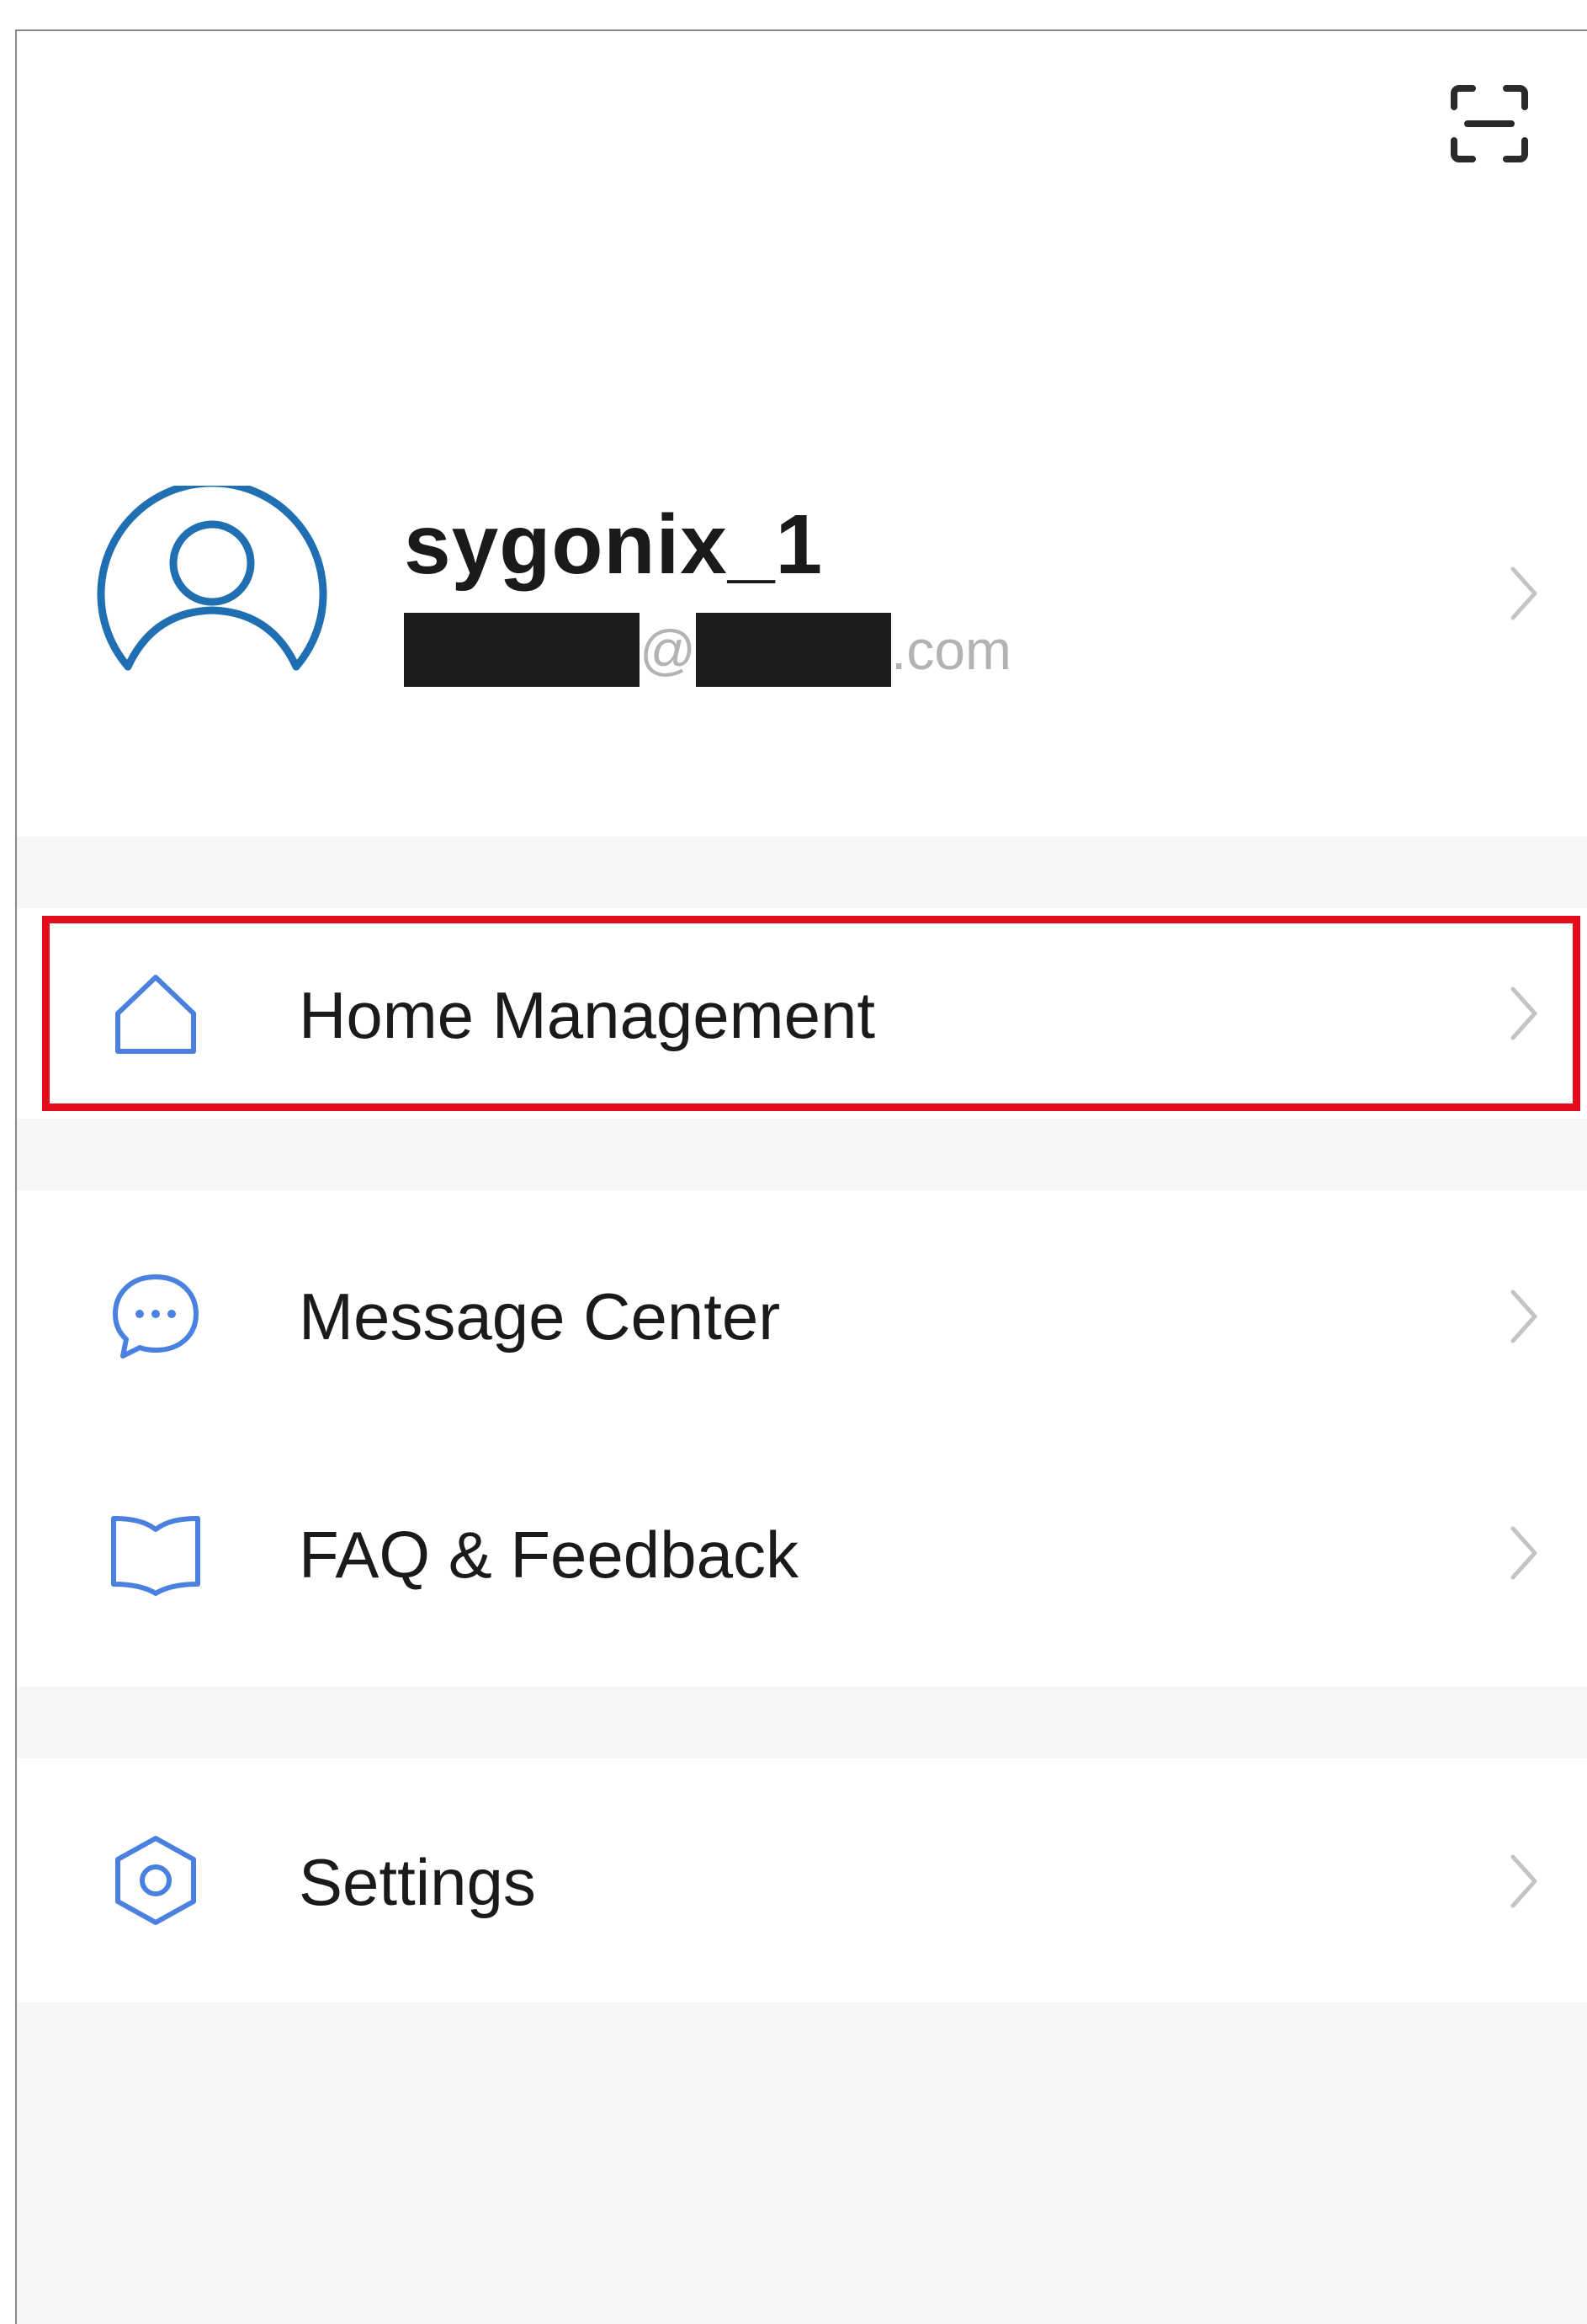 The width and height of the screenshot is (1587, 2324). What do you see at coordinates (212, 579) in the screenshot?
I see `user-avatar-icon` at bounding box center [212, 579].